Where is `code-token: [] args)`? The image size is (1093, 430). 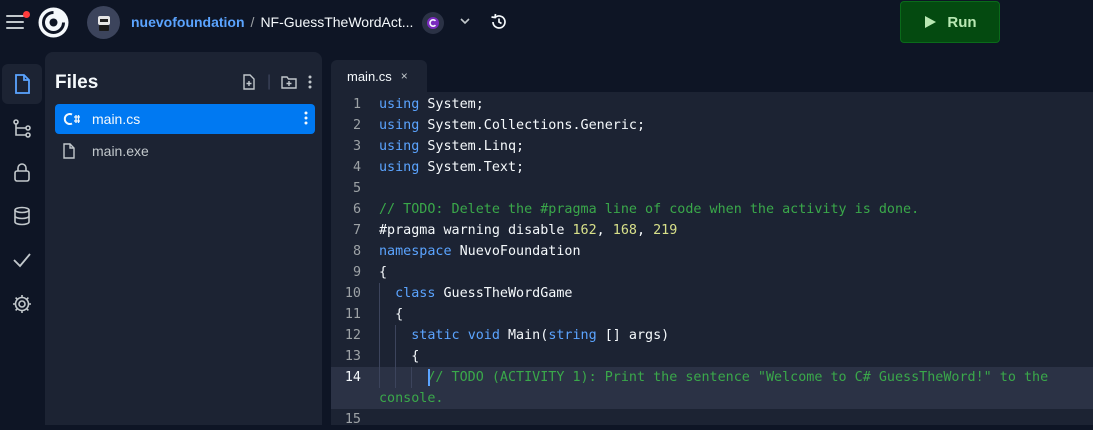
code-token: [] args) is located at coordinates (637, 335).